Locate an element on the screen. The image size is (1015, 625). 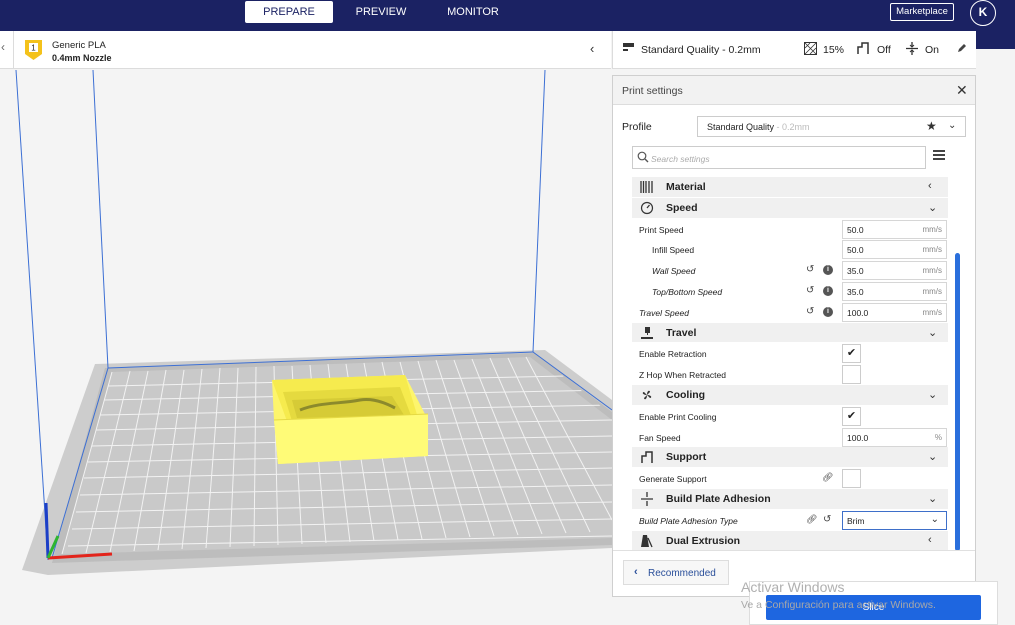
setting-build-plate-adhesion-type: Build Plate Adhesion Type 🔗︎ ↺ Brim ⌄ is located at coordinates (790, 520).